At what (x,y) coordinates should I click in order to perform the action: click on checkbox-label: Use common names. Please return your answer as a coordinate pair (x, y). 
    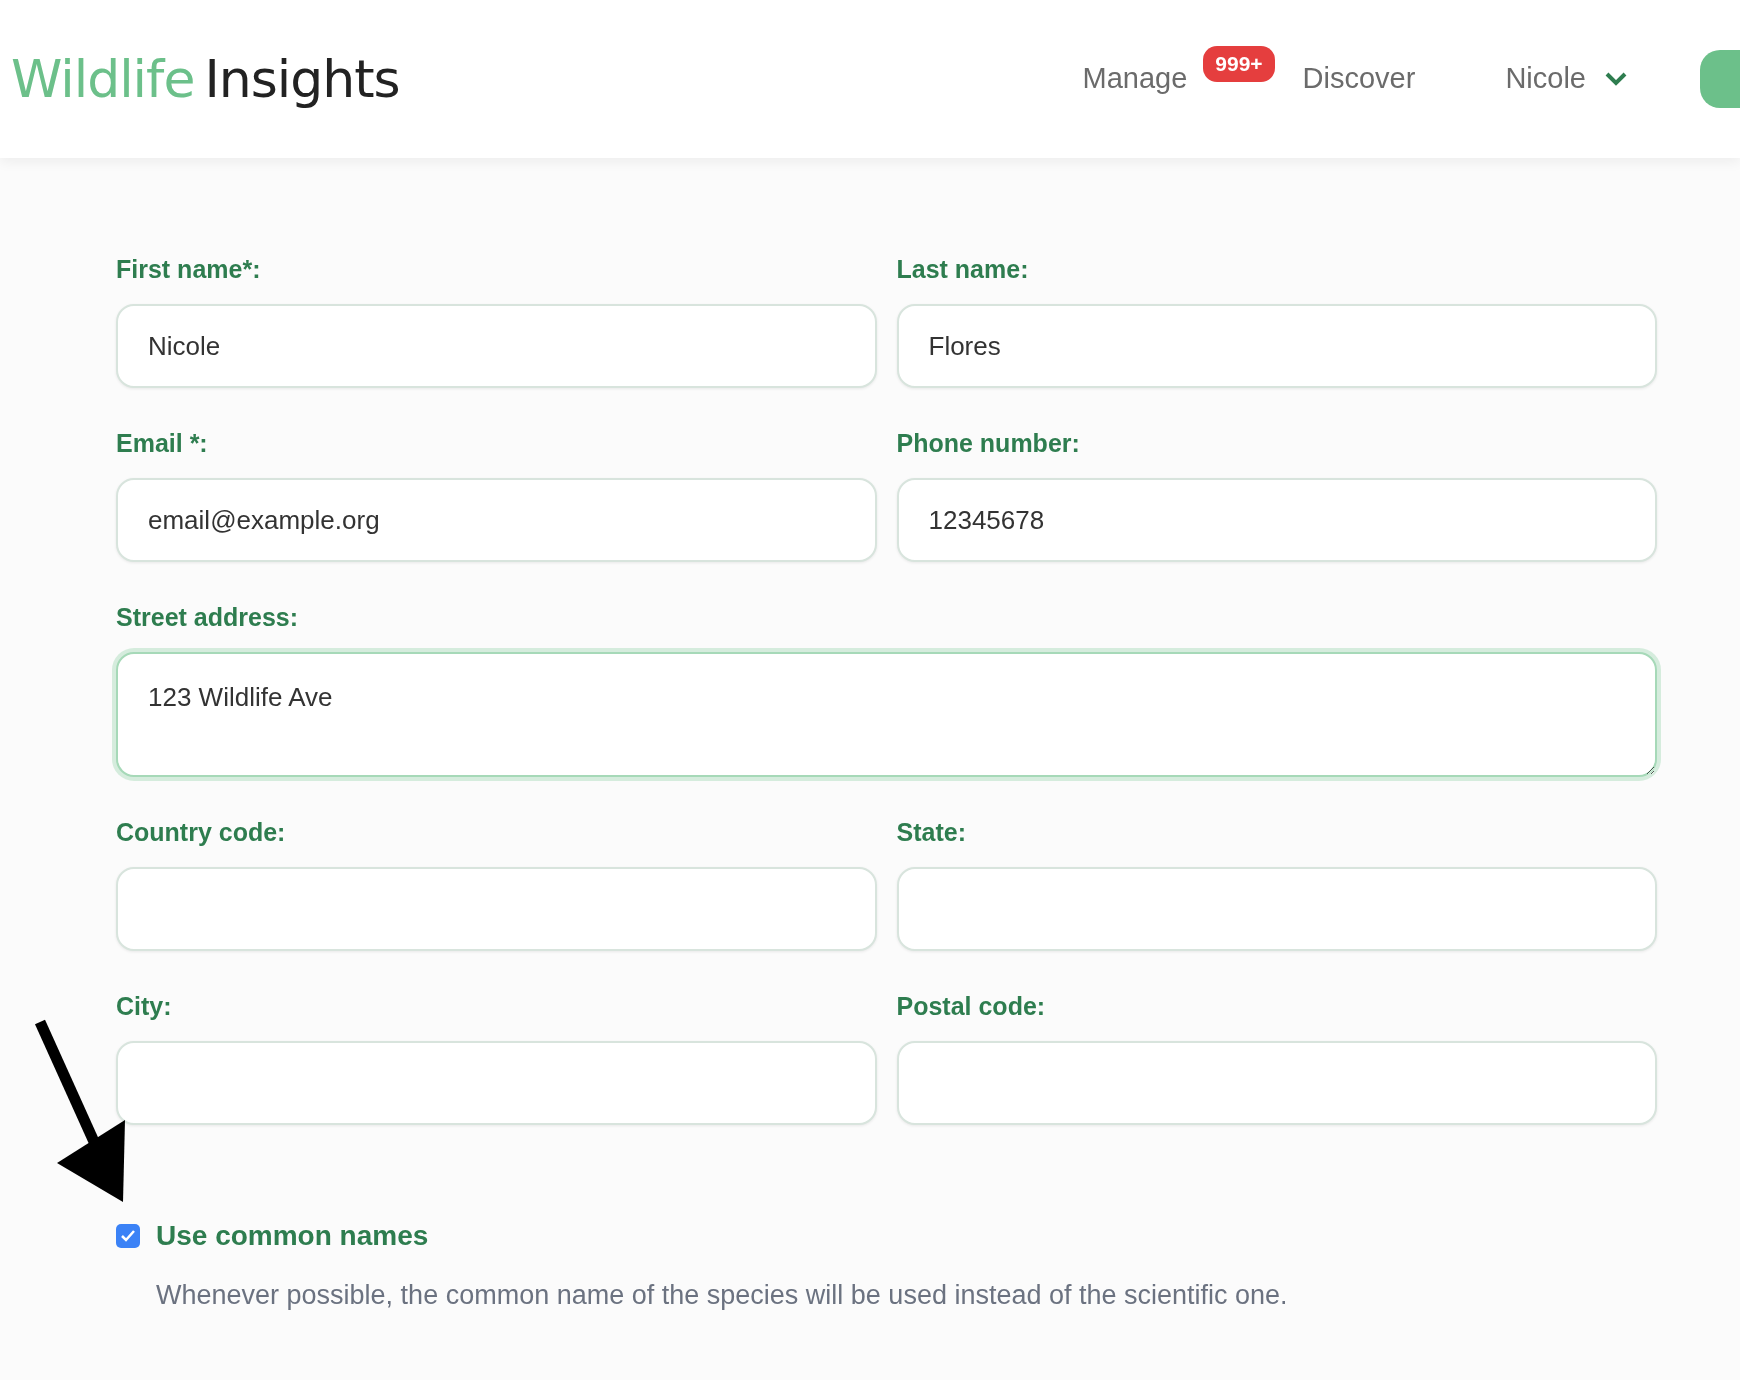
    Looking at the image, I should click on (292, 1236).